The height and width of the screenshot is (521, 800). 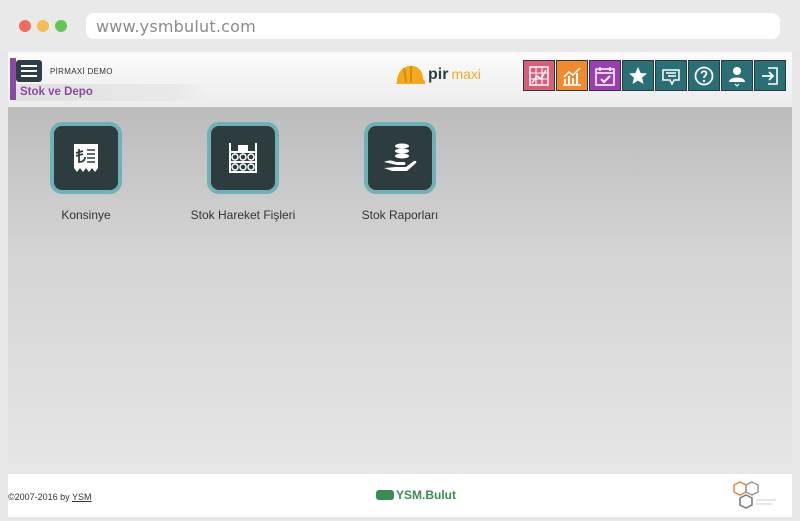 What do you see at coordinates (111, 92) in the screenshot?
I see `module-breadcrumb: Stok ve Depo` at bounding box center [111, 92].